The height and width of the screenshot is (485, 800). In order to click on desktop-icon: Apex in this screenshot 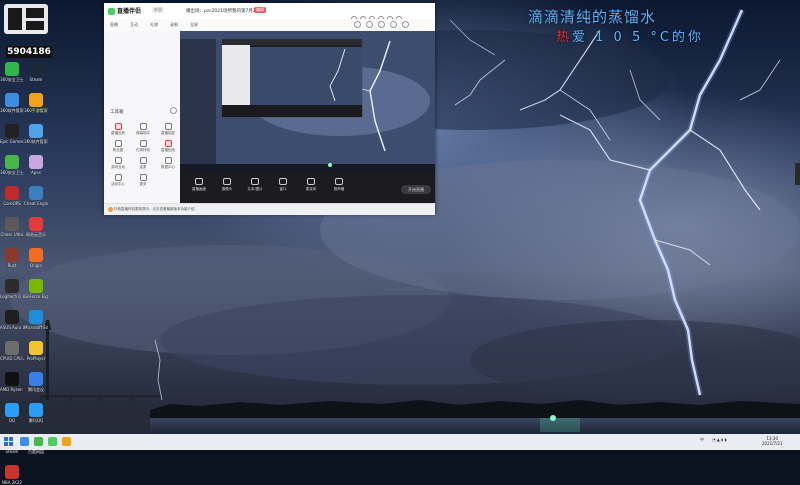, I will do `click(36, 165)`.